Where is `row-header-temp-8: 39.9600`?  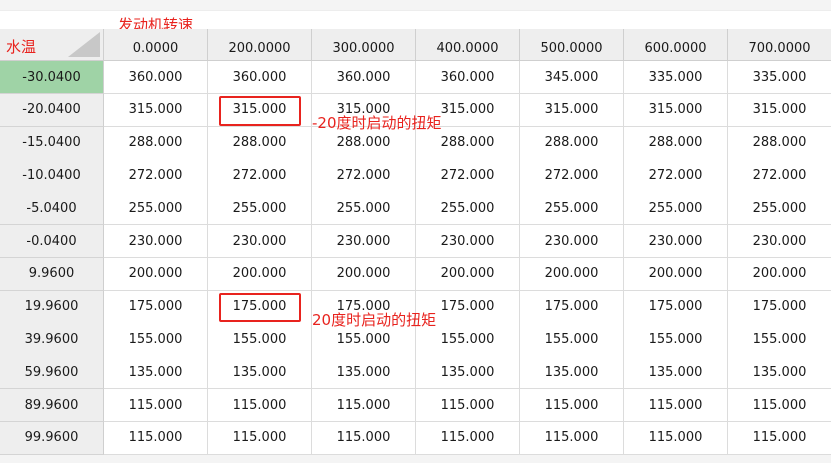 row-header-temp-8: 39.9600 is located at coordinates (52, 340).